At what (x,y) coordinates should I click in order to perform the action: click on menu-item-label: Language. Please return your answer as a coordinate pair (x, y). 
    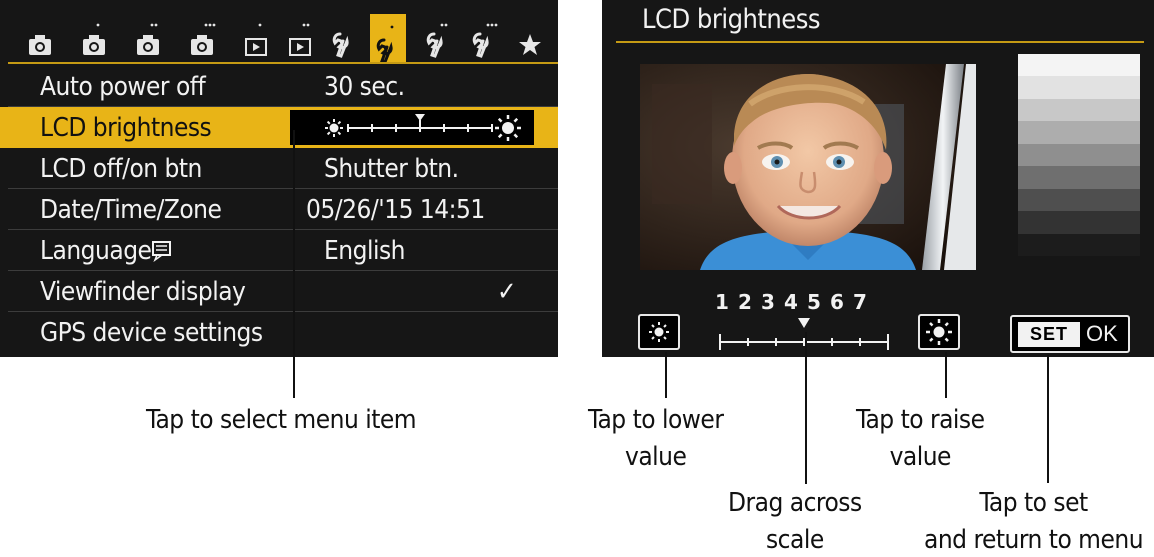
    Looking at the image, I should click on (106, 251).